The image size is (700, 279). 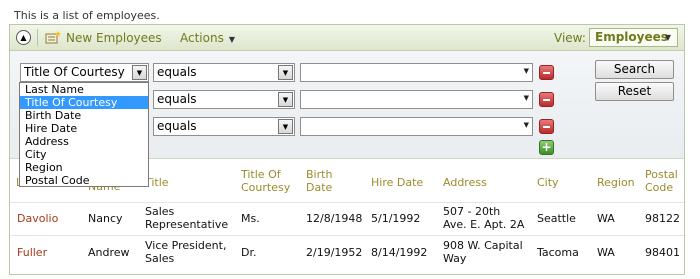 I want to click on cell-line: 908 W. Capital, so click(x=483, y=245).